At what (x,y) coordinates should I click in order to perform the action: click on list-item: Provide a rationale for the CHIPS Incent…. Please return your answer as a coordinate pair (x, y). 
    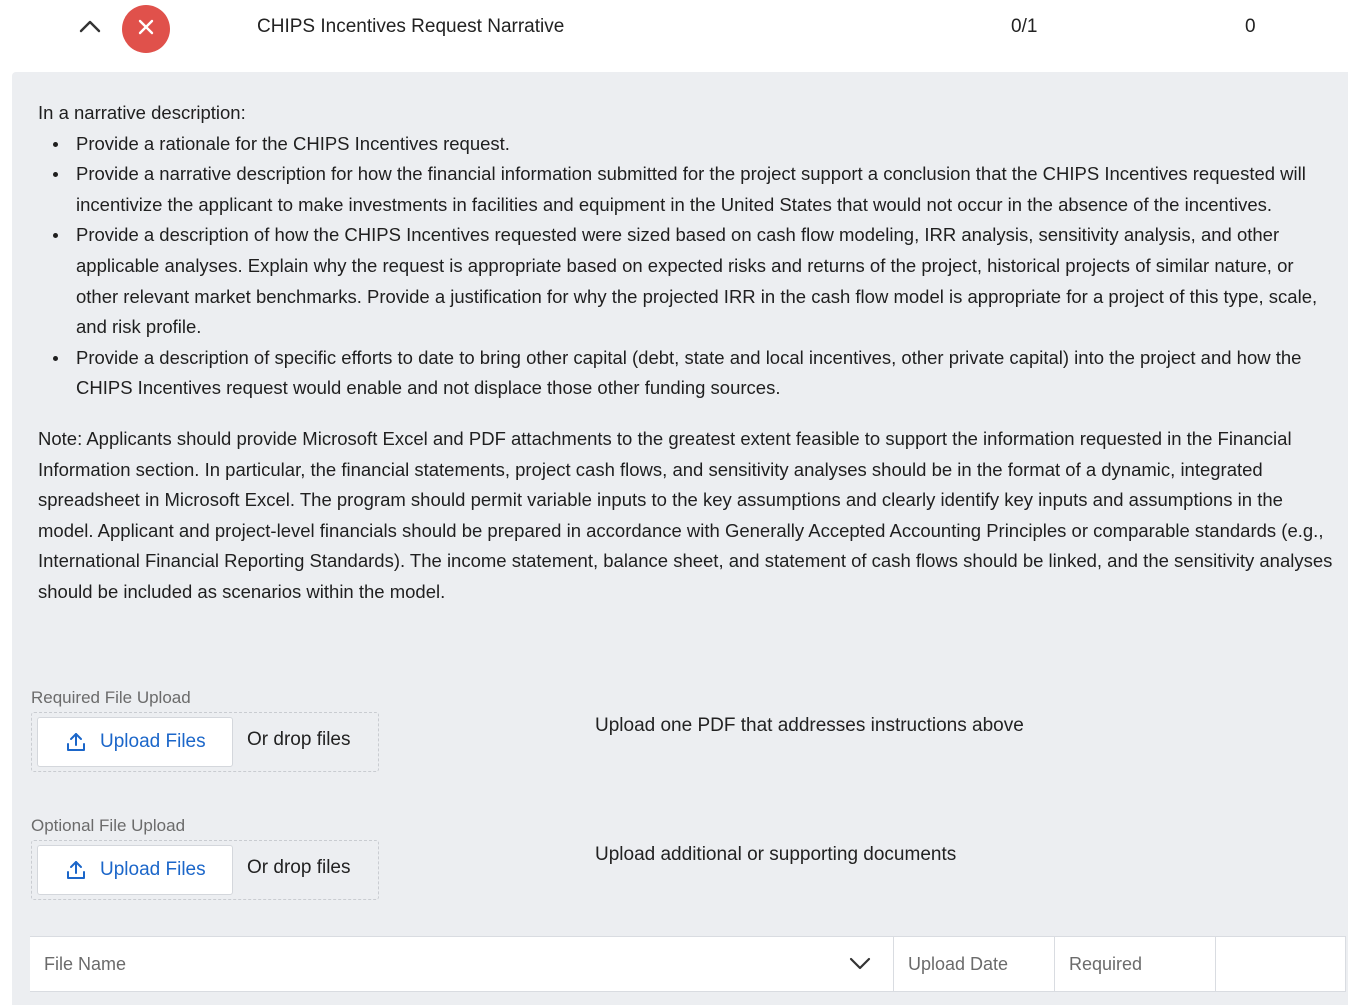
    Looking at the image, I should click on (695, 144).